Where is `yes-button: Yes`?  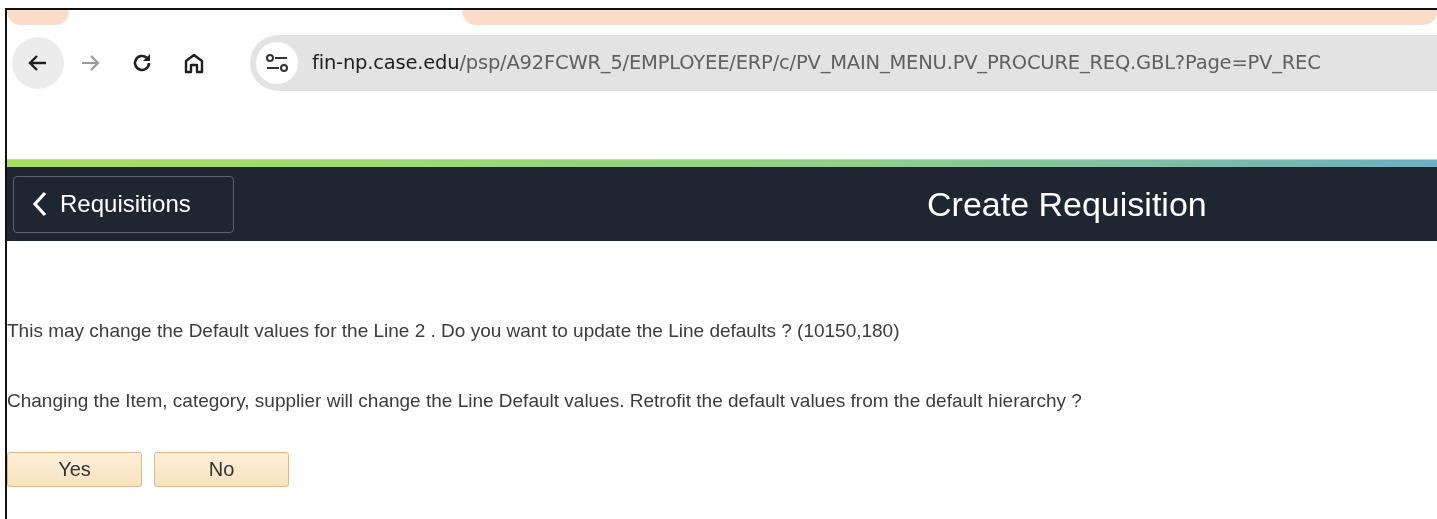 yes-button: Yes is located at coordinates (74, 469).